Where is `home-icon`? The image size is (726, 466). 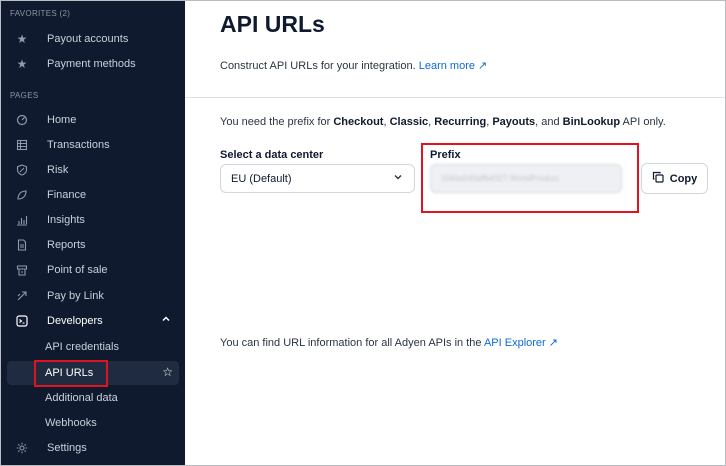 home-icon is located at coordinates (22, 120).